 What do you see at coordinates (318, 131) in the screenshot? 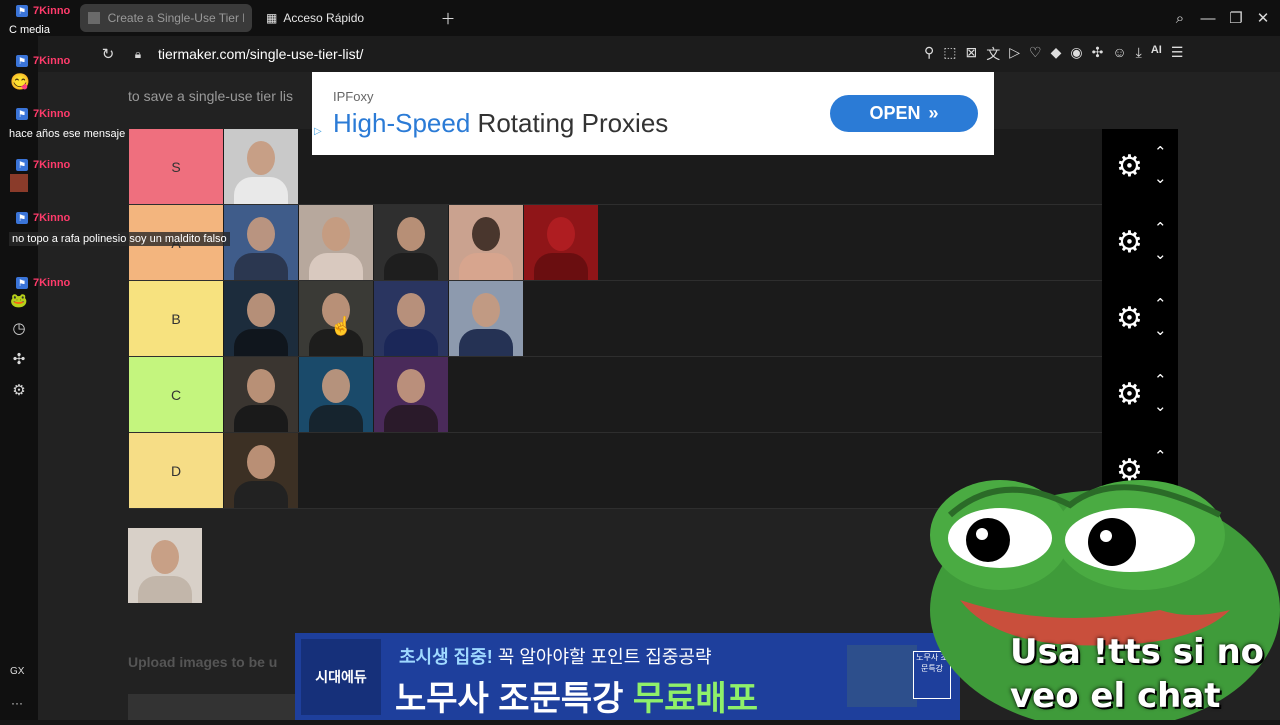
I see `ad-choices-icon: ▷` at bounding box center [318, 131].